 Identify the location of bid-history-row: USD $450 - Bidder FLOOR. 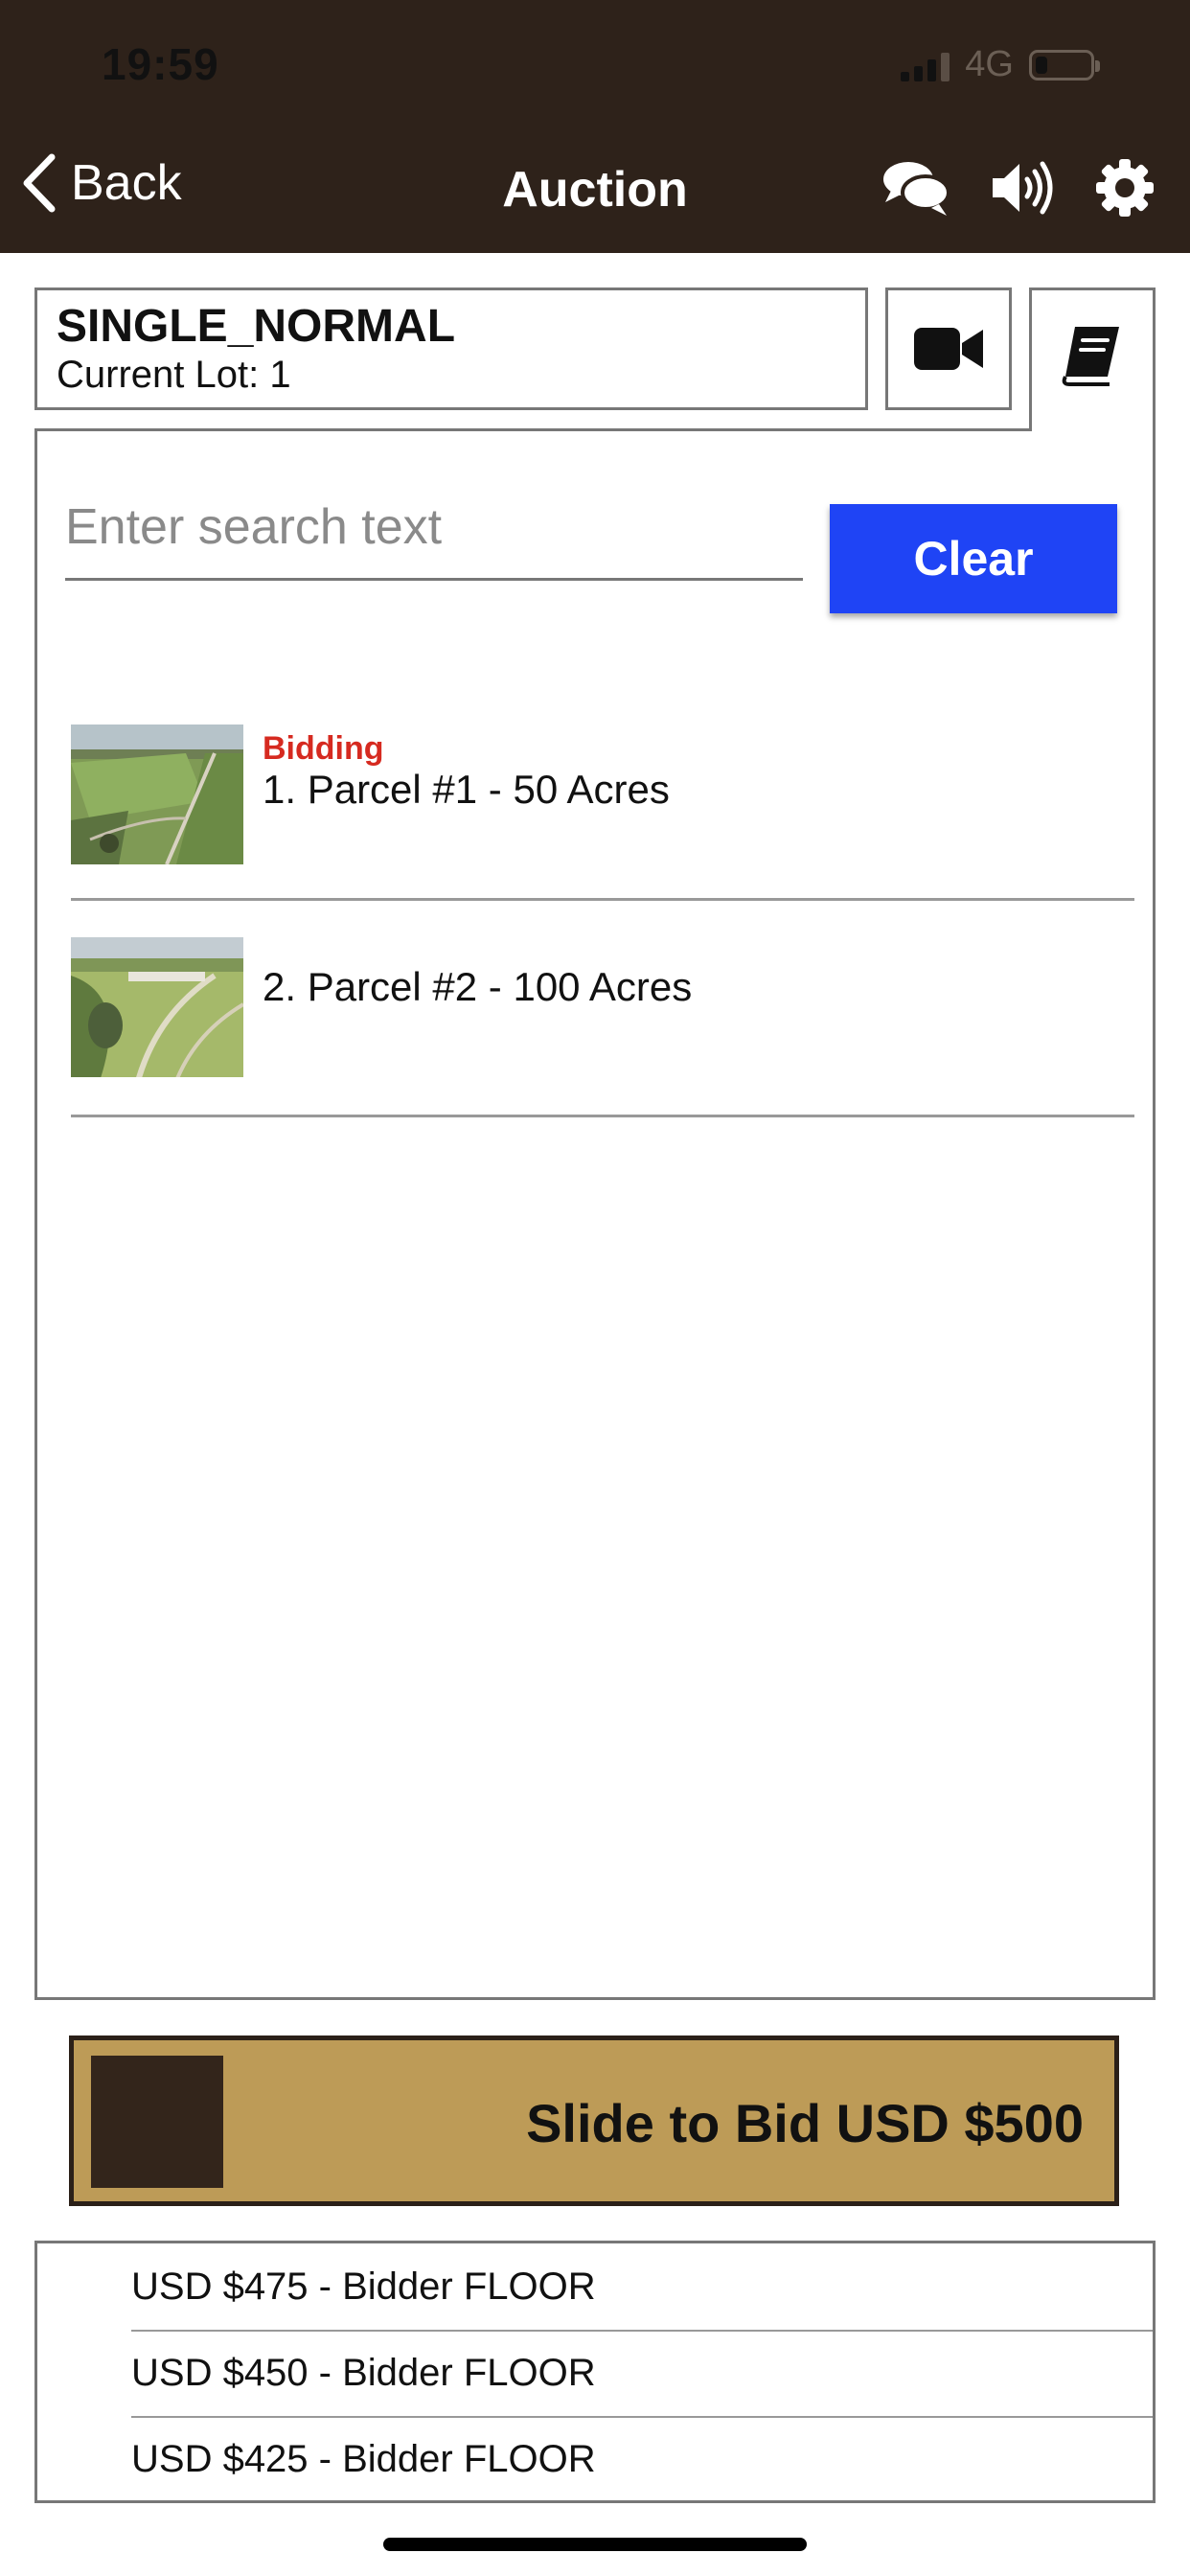
(642, 2374).